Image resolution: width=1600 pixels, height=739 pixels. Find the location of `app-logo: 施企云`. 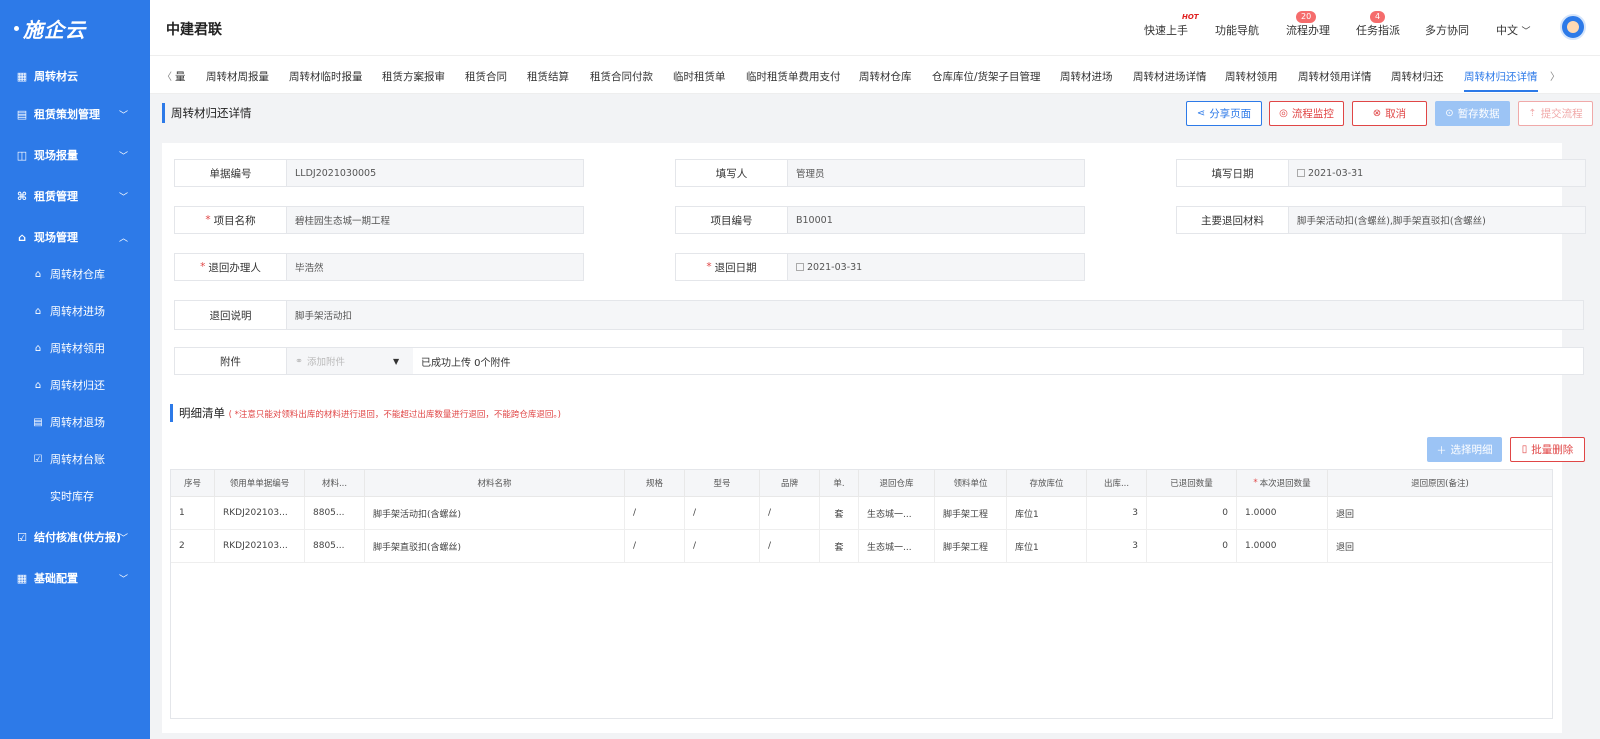

app-logo: 施企云 is located at coordinates (75, 28).